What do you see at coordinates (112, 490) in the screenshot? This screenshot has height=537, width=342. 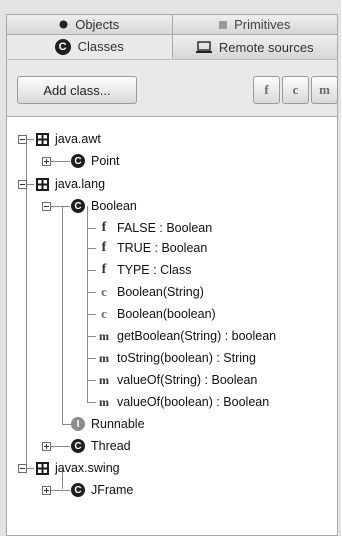 I see `class-label: JFrame` at bounding box center [112, 490].